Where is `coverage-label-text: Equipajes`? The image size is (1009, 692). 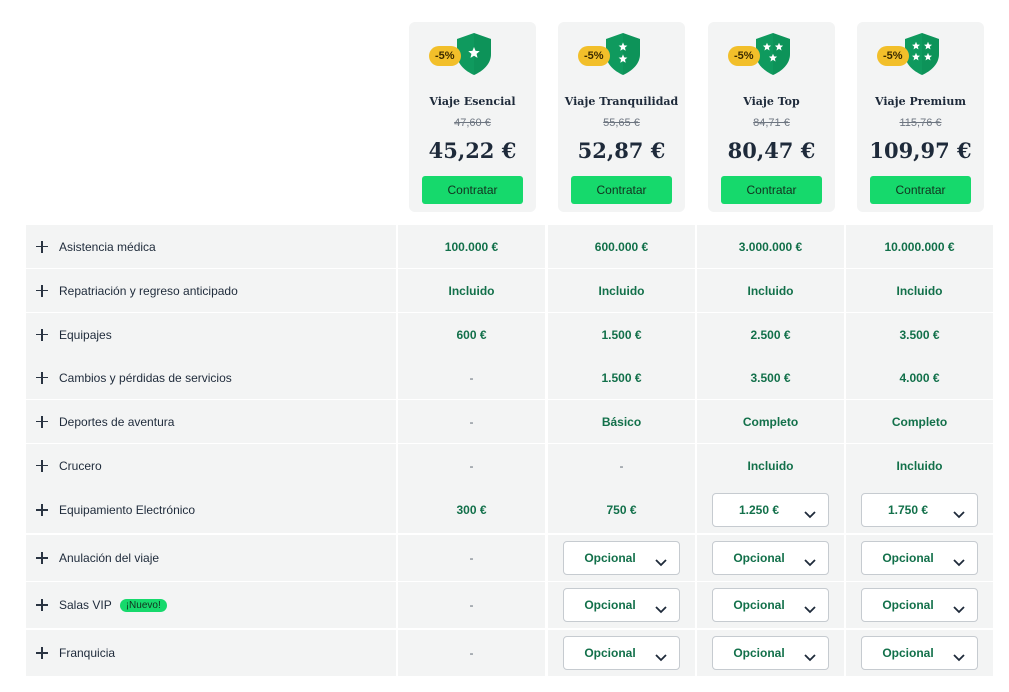 coverage-label-text: Equipajes is located at coordinates (85, 334).